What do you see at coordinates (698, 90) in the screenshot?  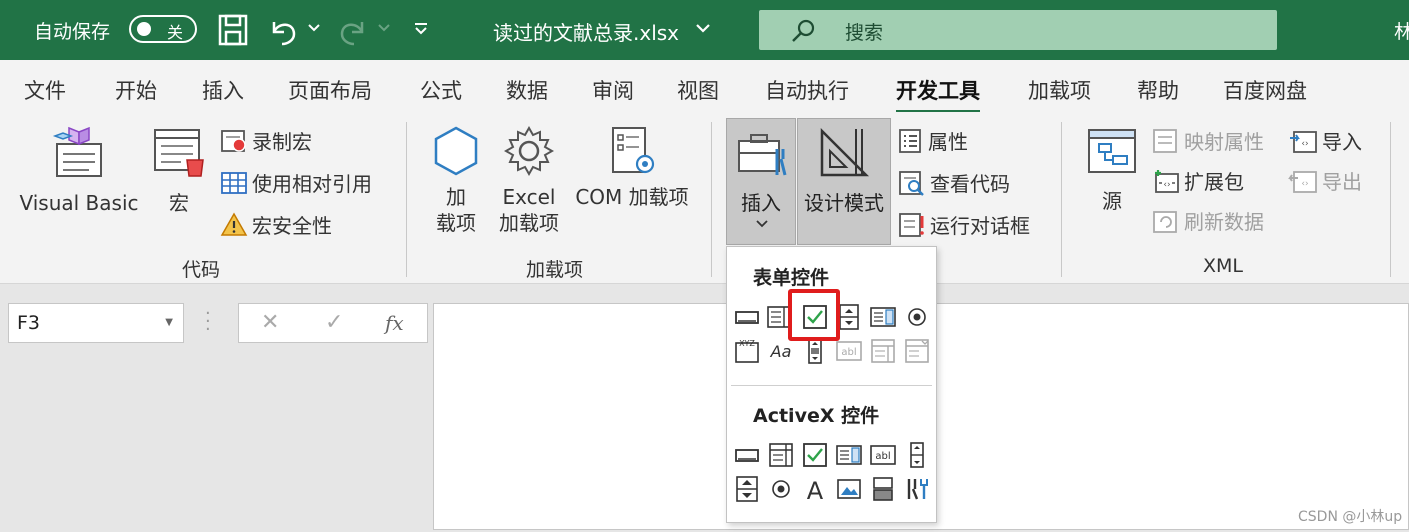 I see `tab-view: 视图` at bounding box center [698, 90].